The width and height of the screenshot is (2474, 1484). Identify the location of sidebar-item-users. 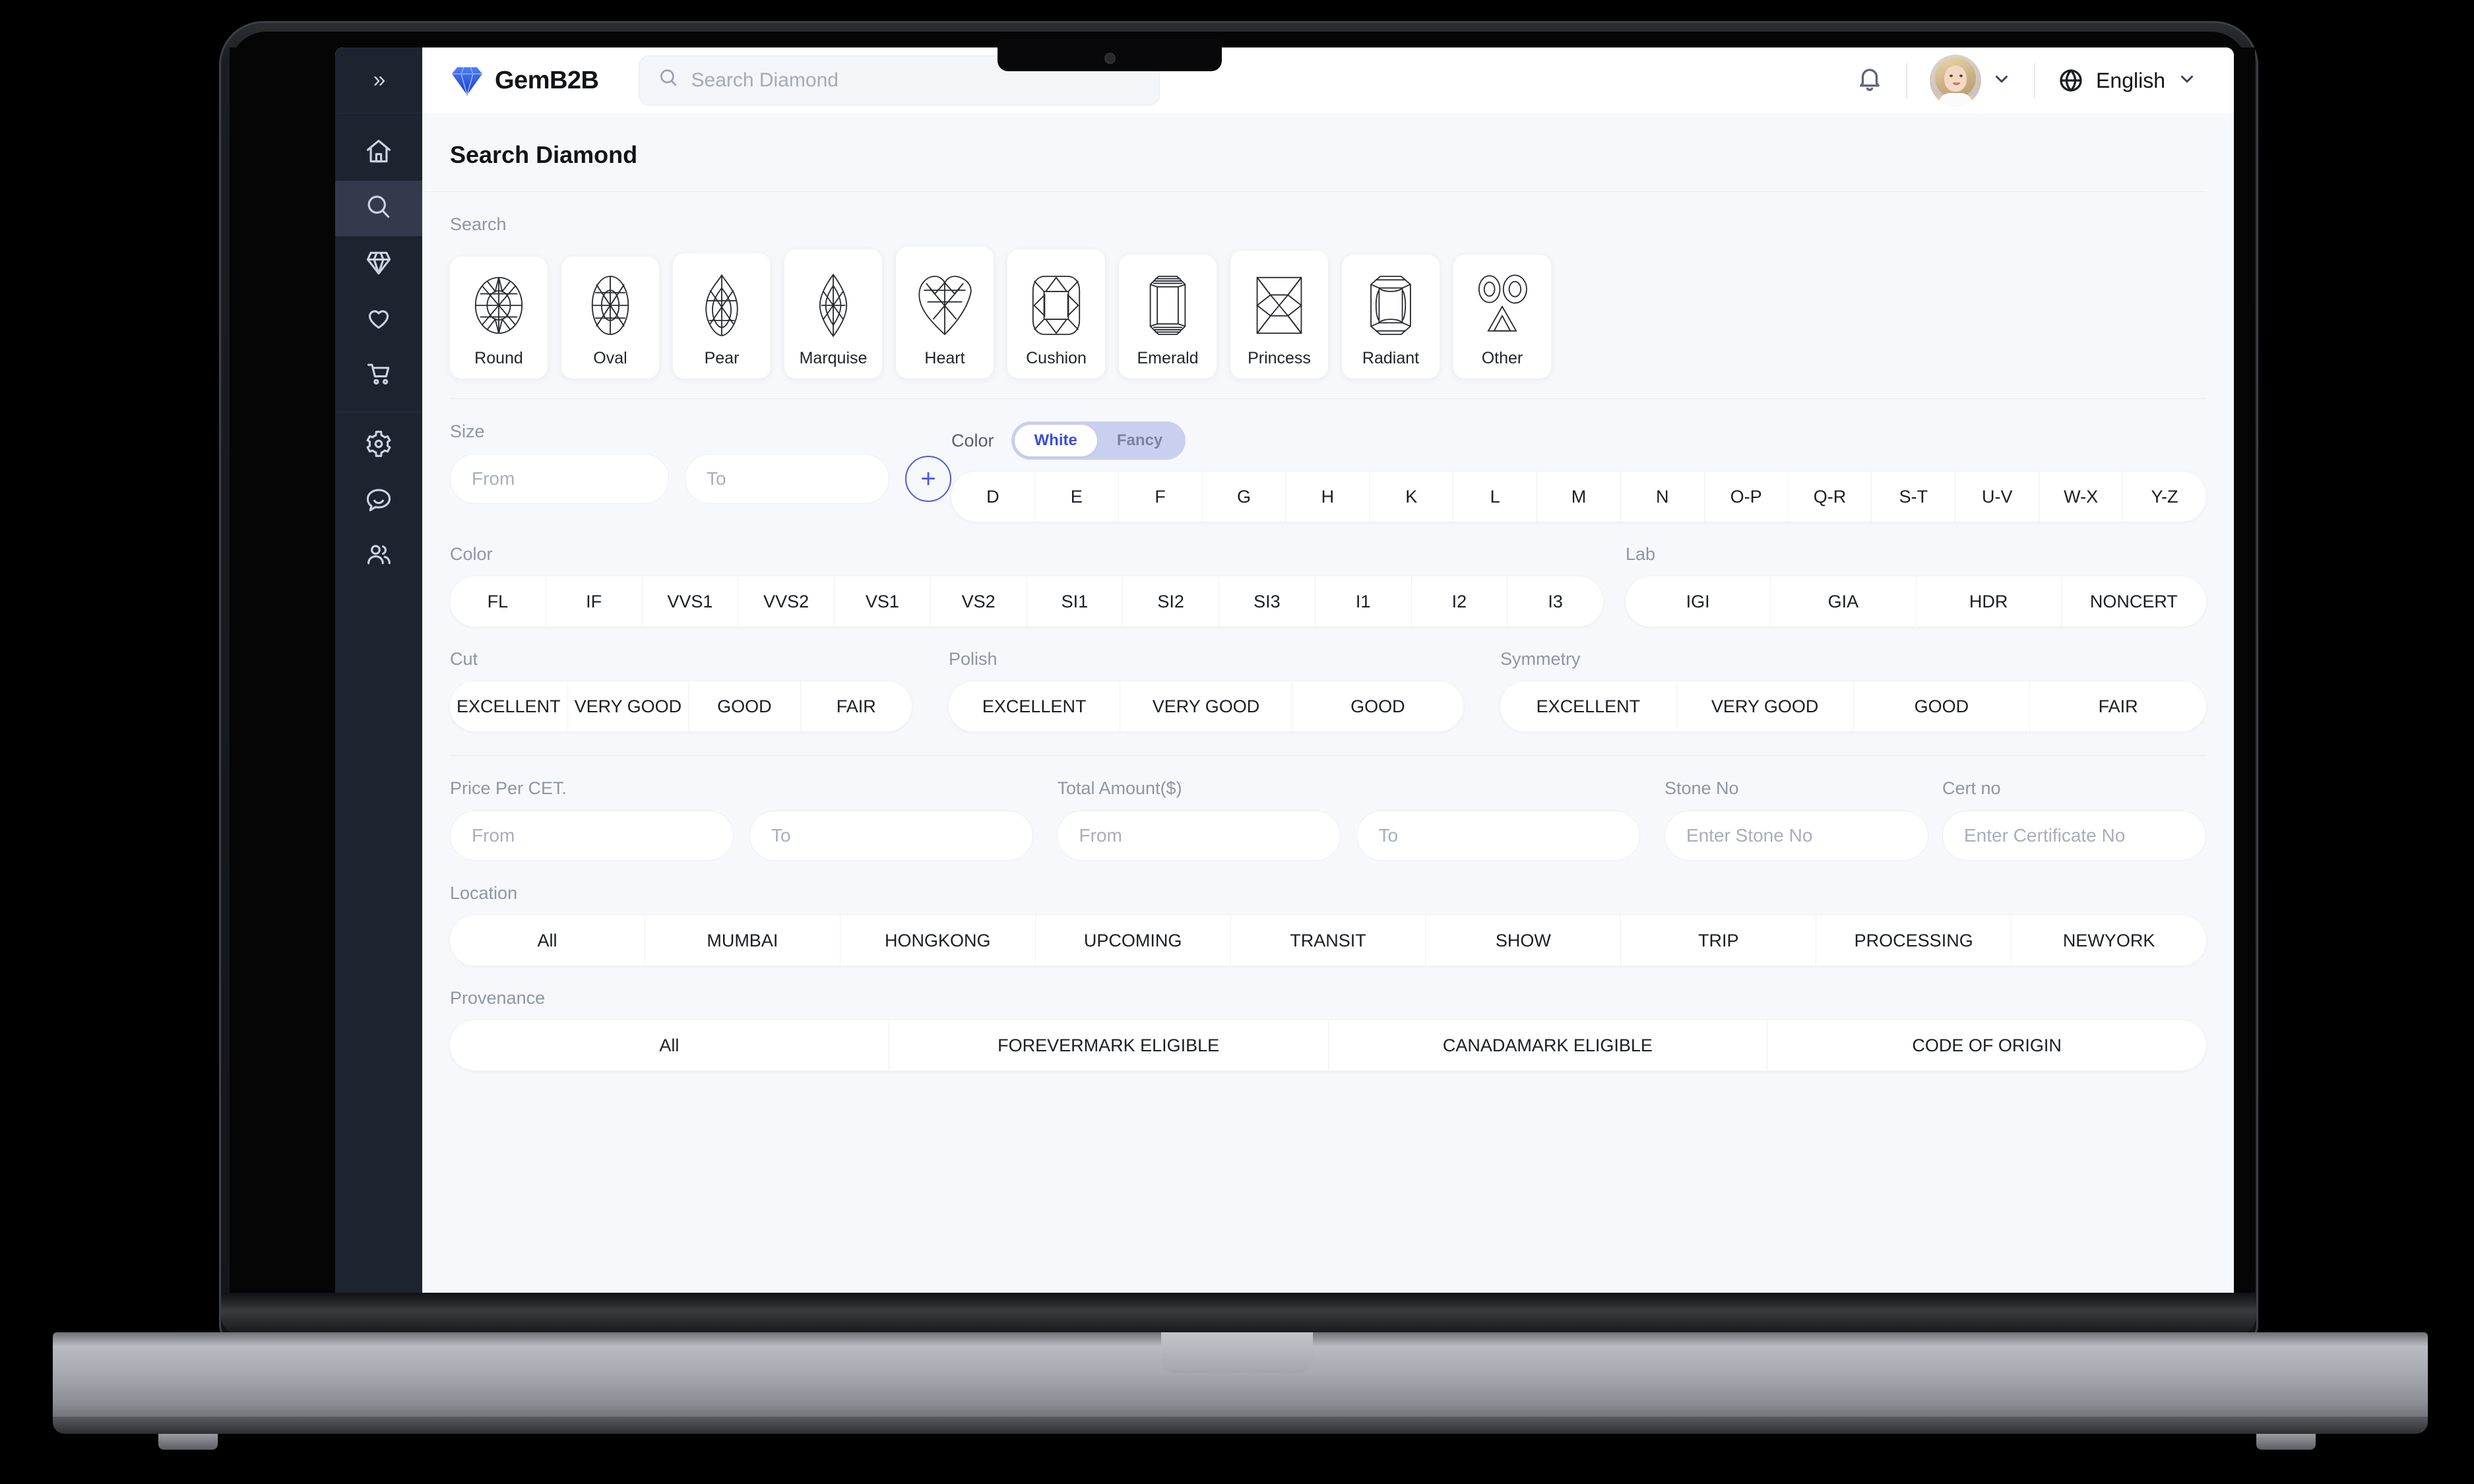
(378, 556).